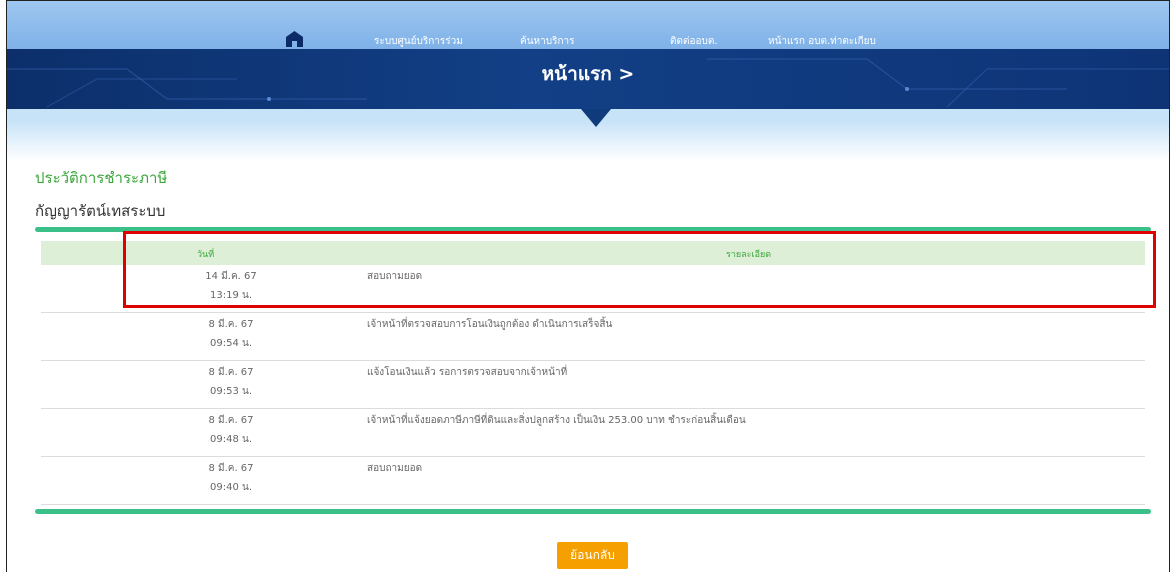 The width and height of the screenshot is (1175, 572). Describe the element at coordinates (230, 487) in the screenshot. I see `row-time: 09:40 น.` at that location.